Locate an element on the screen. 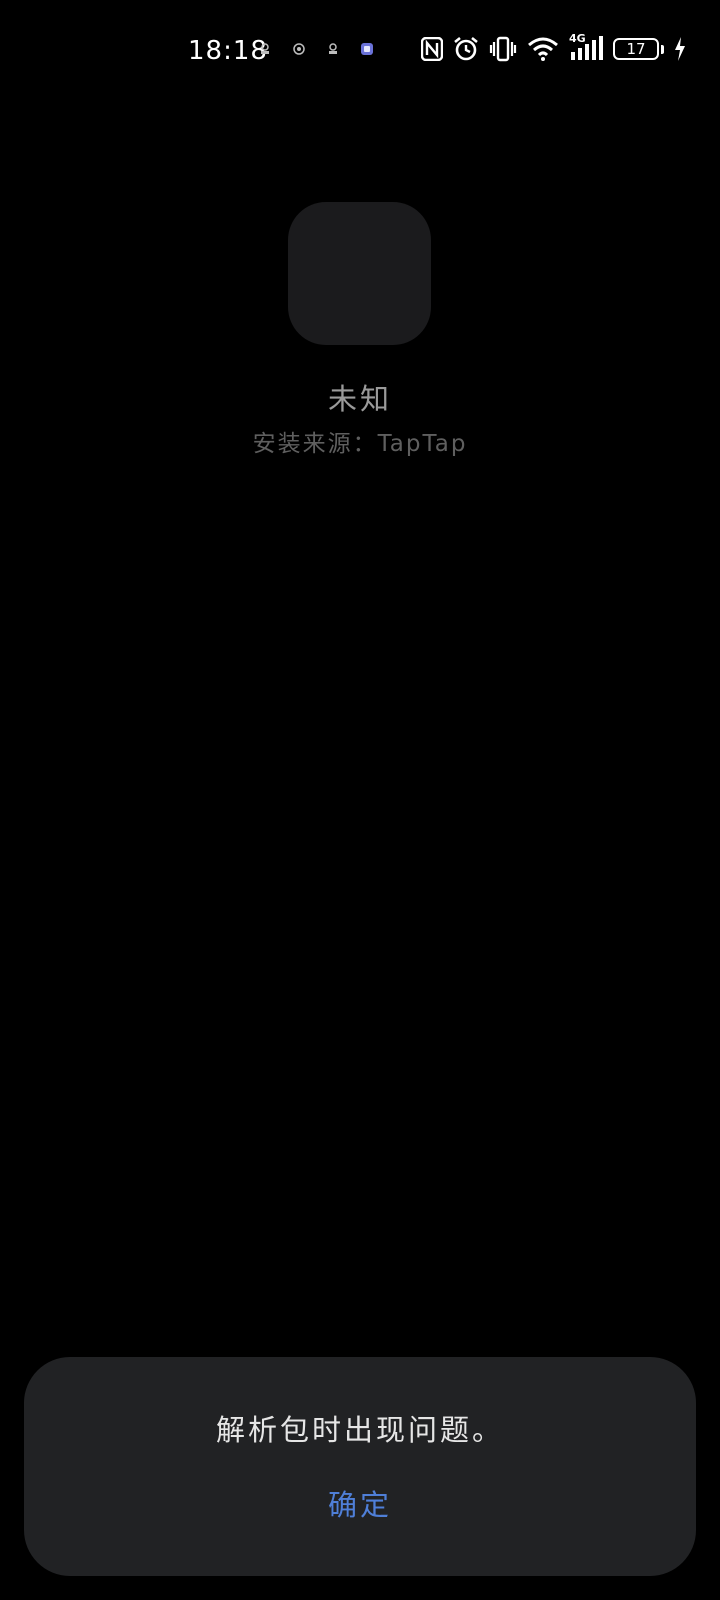 This screenshot has width=720, height=1600. signal-bars-icon is located at coordinates (587, 48).